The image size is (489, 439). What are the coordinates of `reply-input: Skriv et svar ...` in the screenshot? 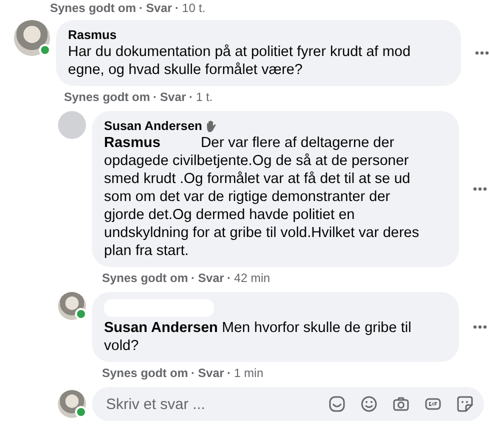 It's located at (216, 404).